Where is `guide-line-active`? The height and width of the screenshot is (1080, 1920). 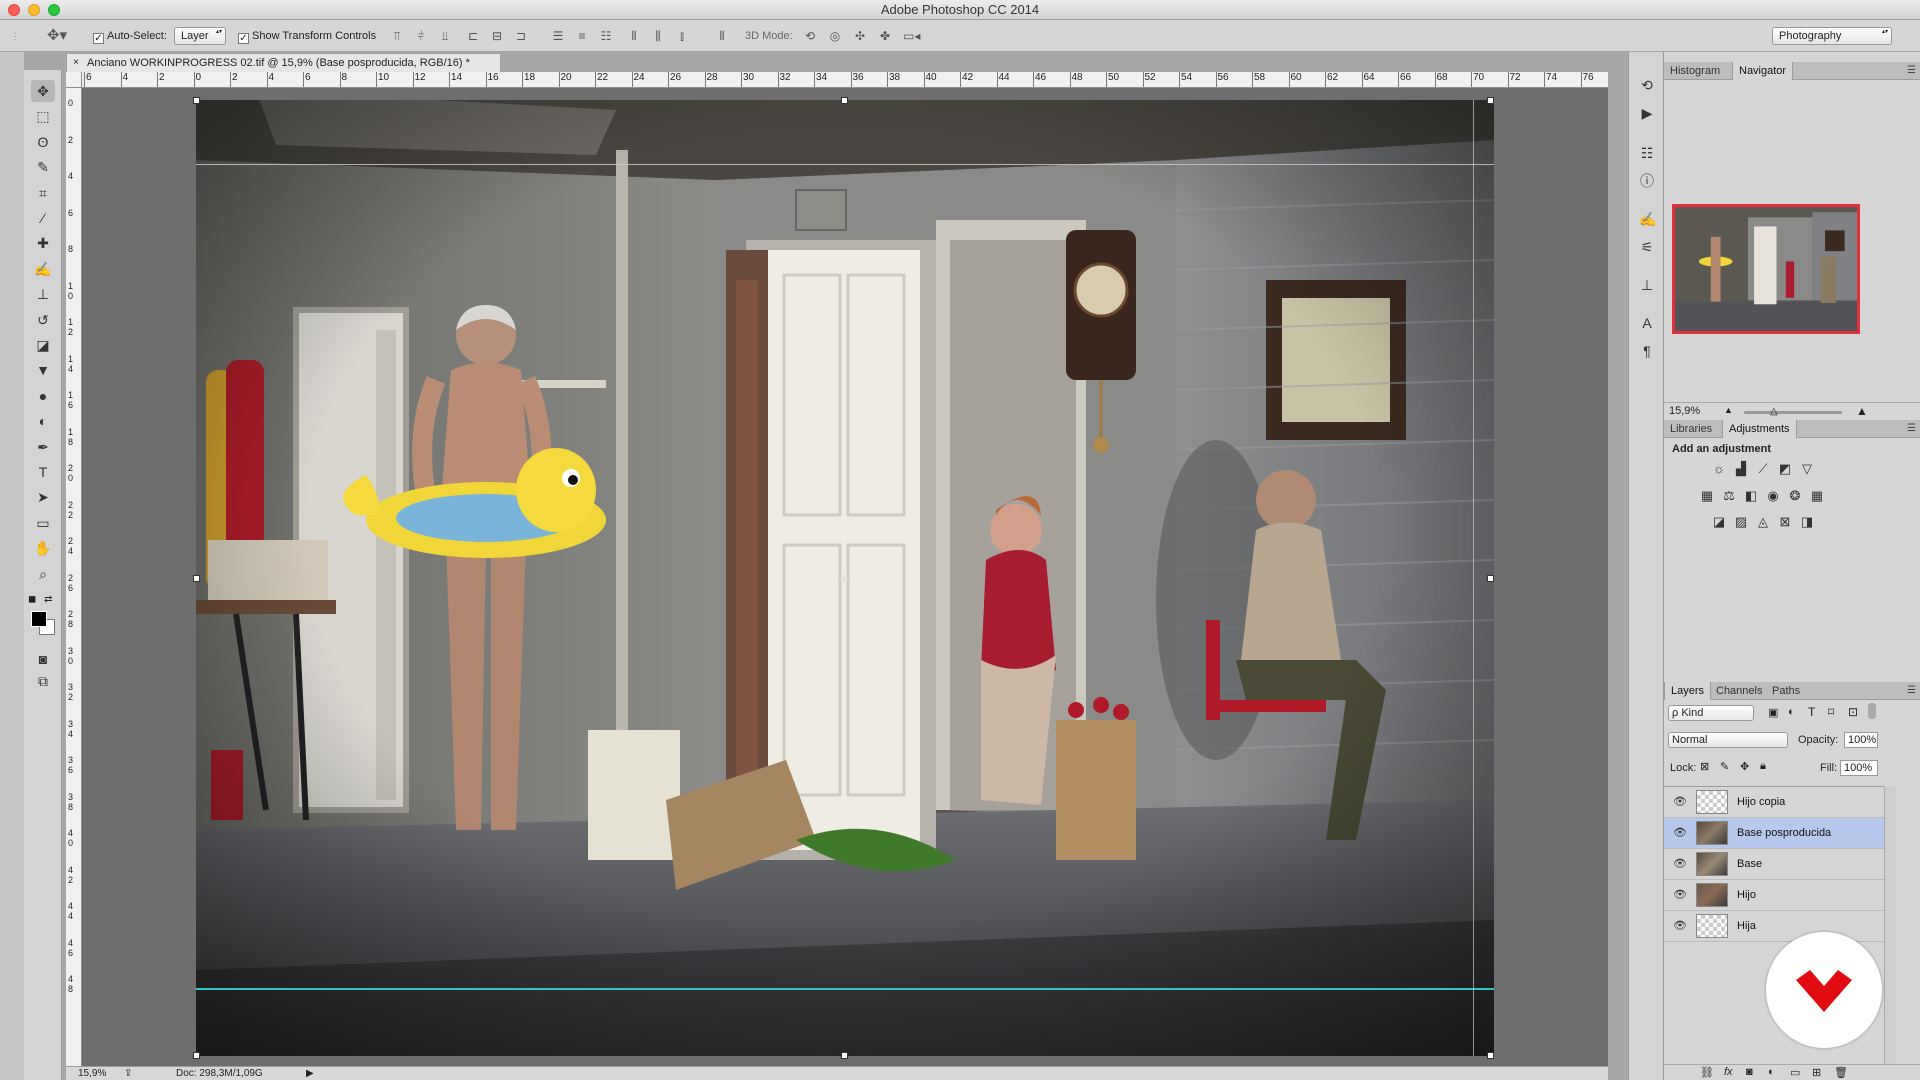 guide-line-active is located at coordinates (845, 989).